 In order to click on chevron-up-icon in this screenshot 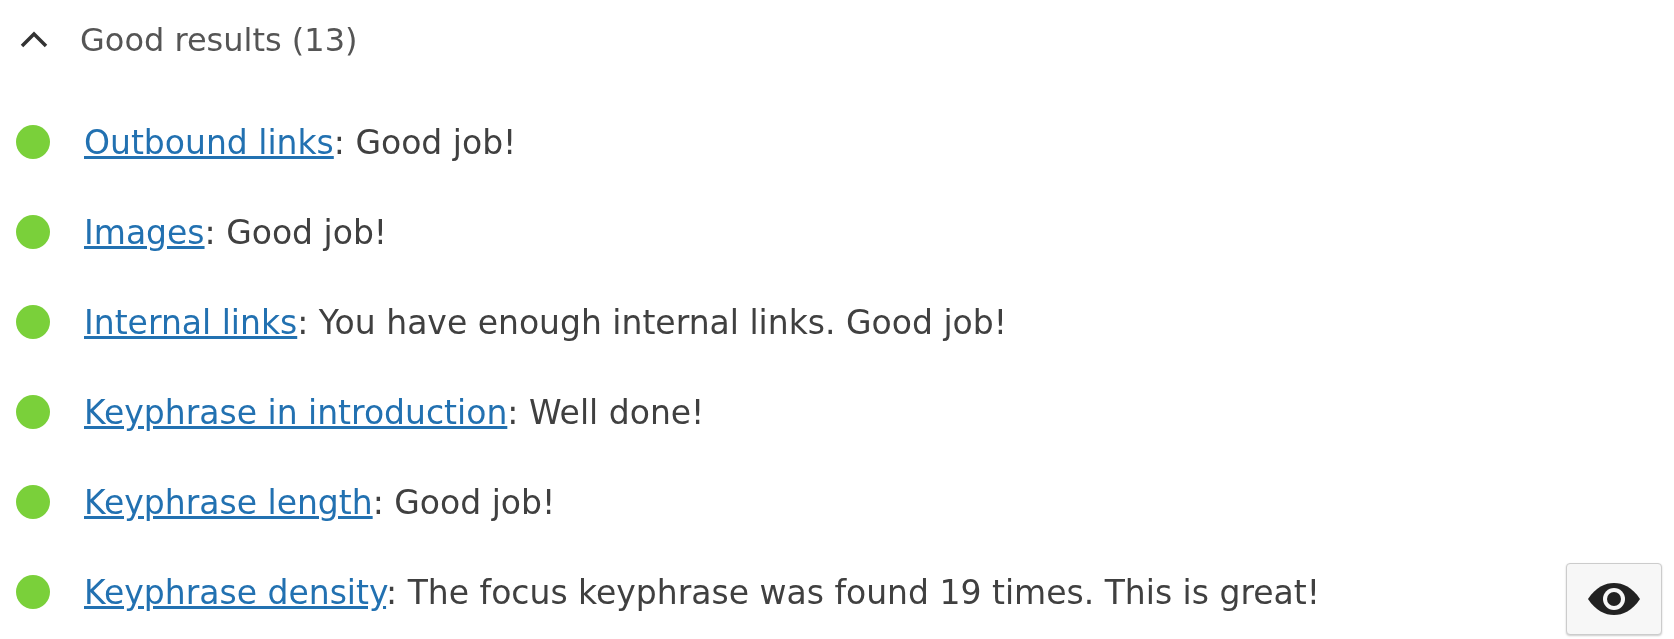, I will do `click(34, 40)`.